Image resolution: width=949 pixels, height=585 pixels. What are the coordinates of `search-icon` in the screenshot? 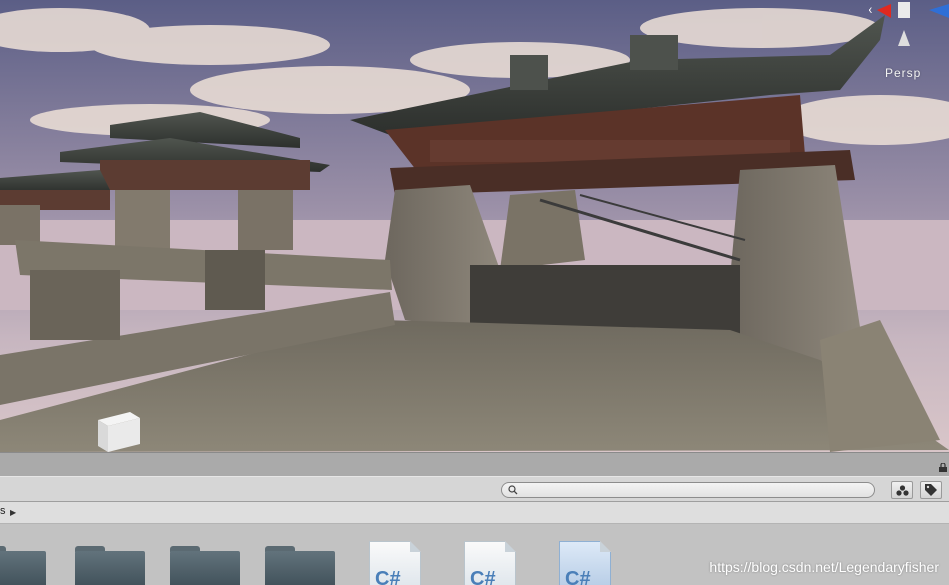 It's located at (513, 490).